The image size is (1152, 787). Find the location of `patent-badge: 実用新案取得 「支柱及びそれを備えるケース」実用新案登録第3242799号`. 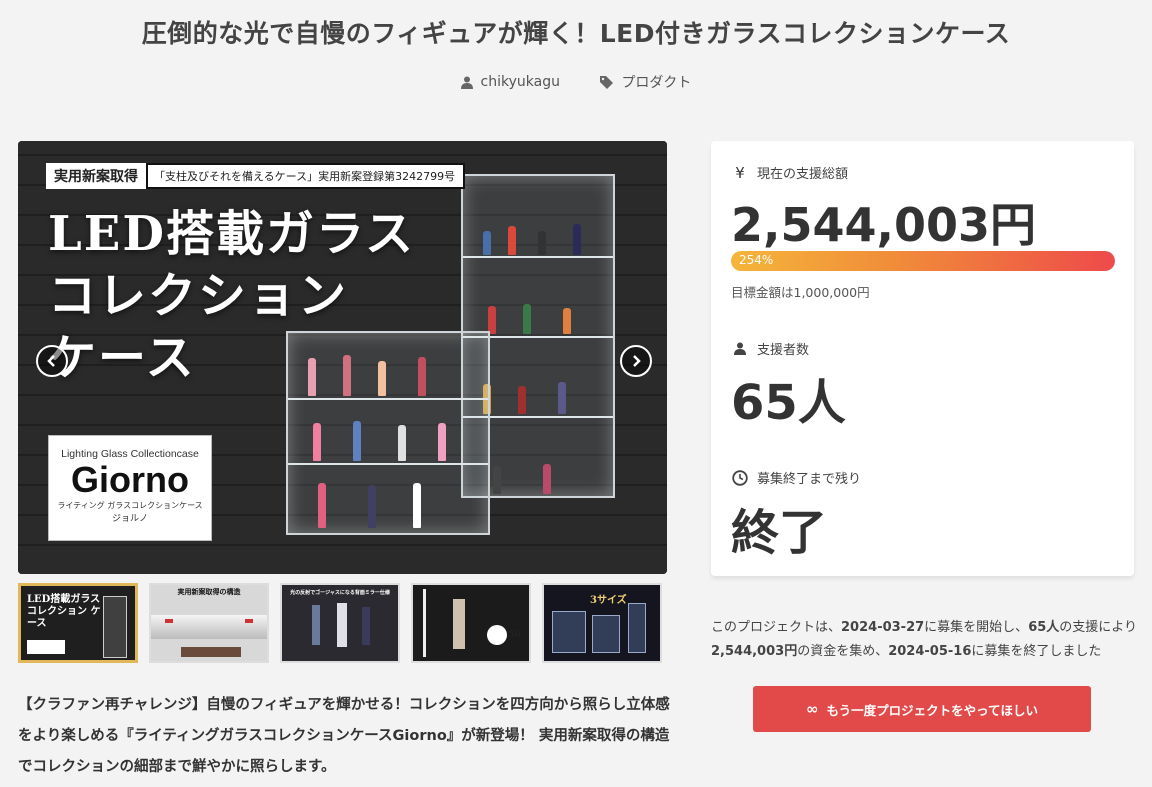

patent-badge: 実用新案取得 「支柱及びそれを備えるケース」実用新案登録第3242799号 is located at coordinates (256, 176).